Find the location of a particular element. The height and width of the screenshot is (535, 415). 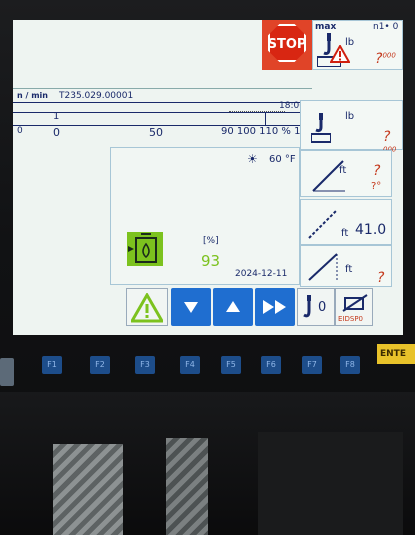

n-min-label: n / min is located at coordinates (32, 95).